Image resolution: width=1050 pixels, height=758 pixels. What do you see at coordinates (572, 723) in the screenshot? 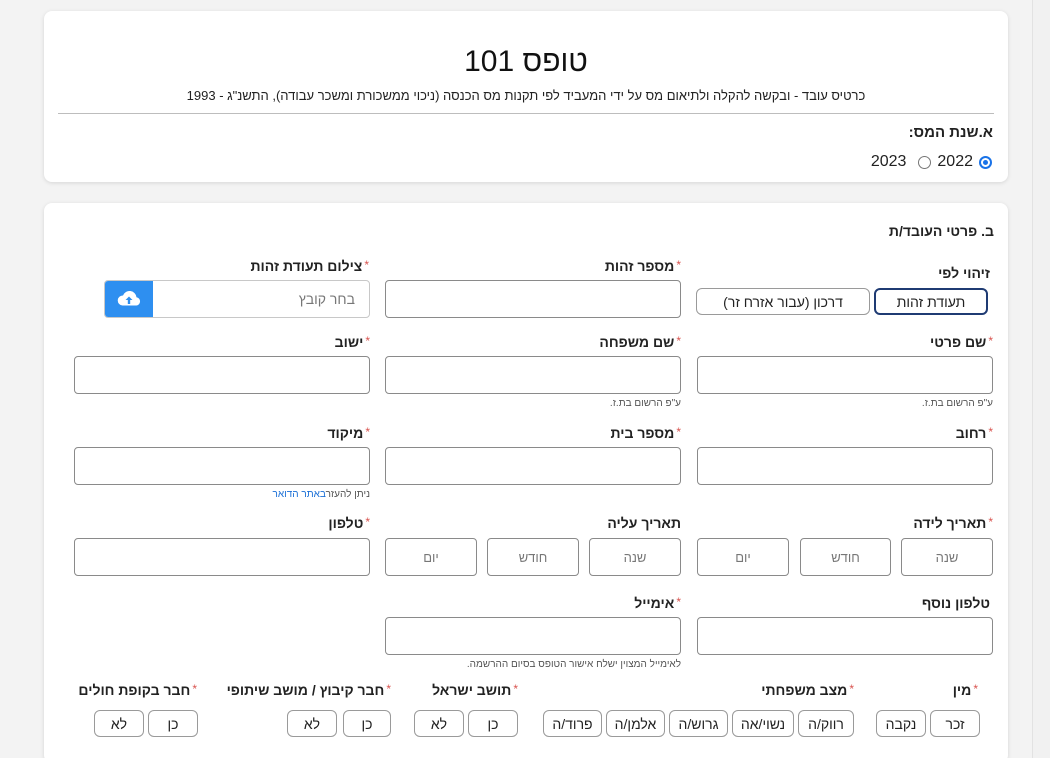
I see `marital-separated-button: פרוד/ה` at bounding box center [572, 723].